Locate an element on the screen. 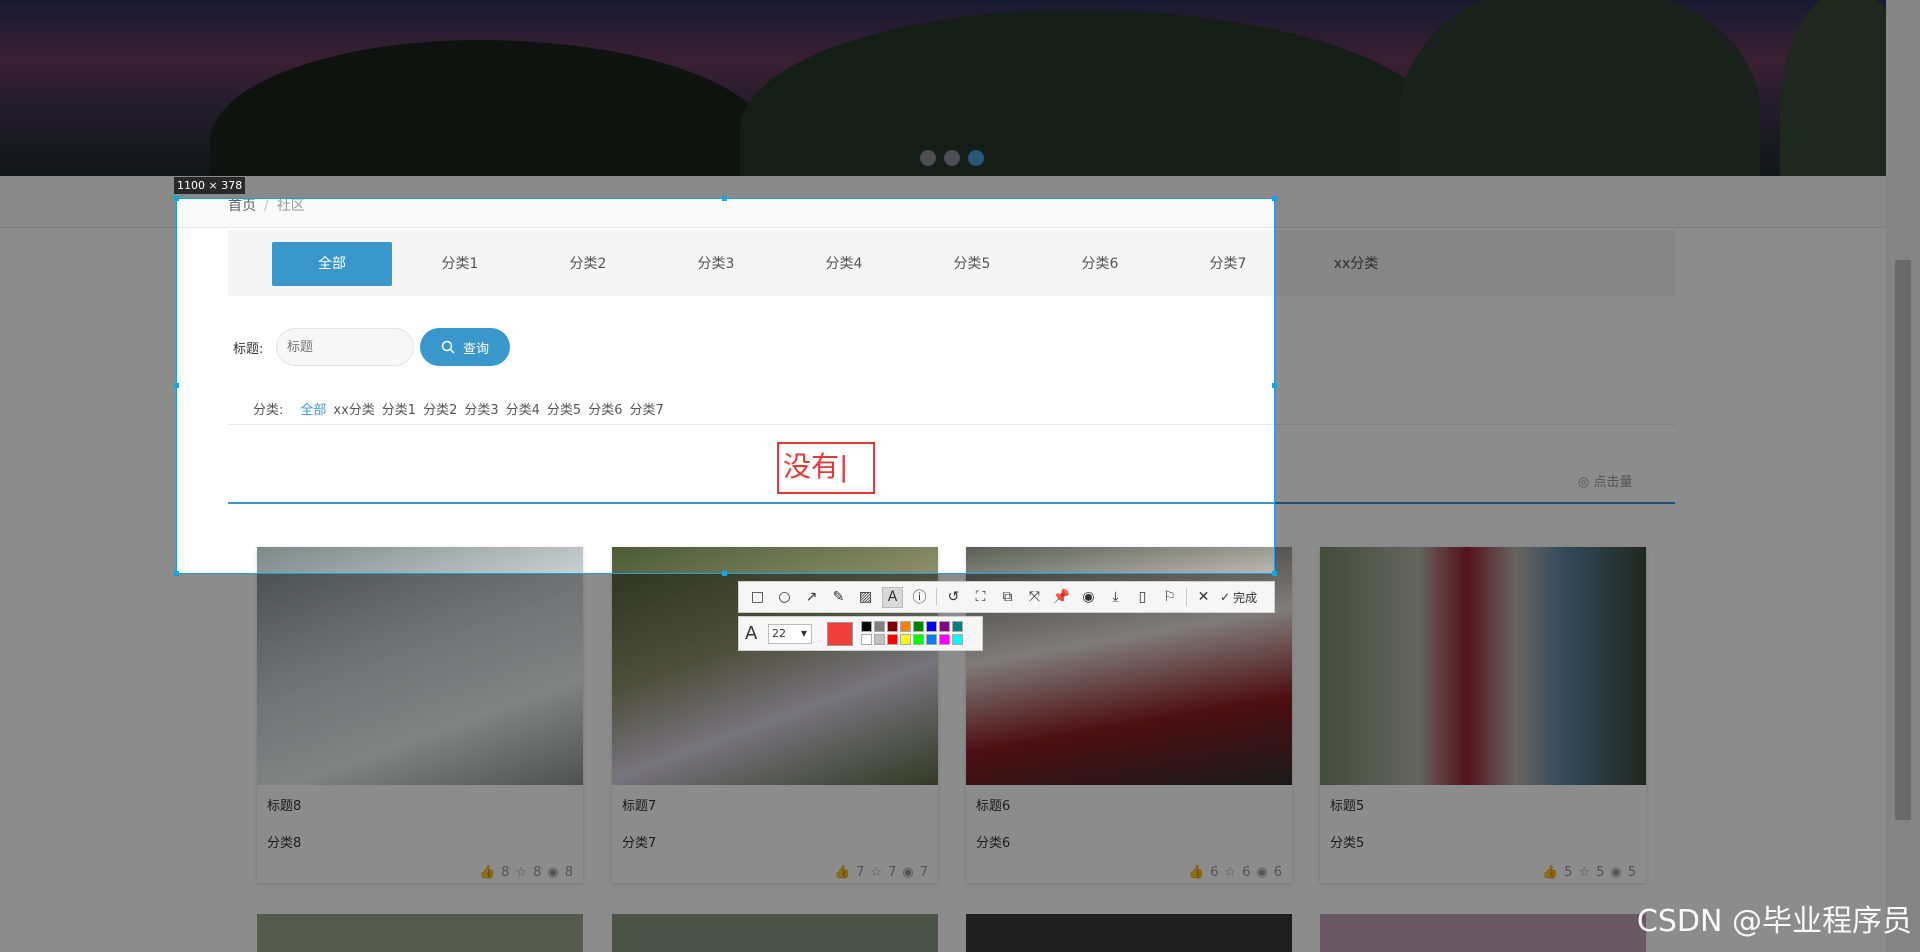 This screenshot has width=1920, height=952. text-annotation: 没有| is located at coordinates (826, 468).